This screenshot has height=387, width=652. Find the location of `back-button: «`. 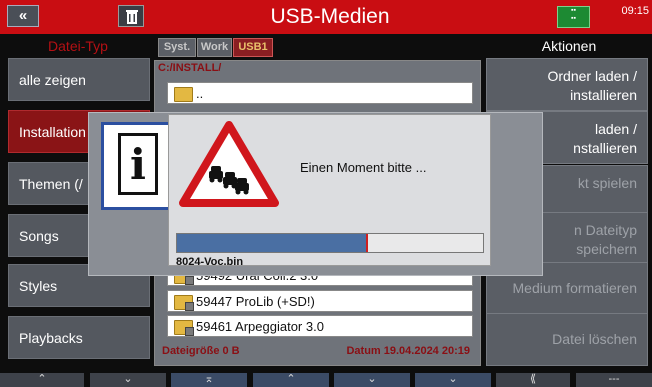

back-button: « is located at coordinates (23, 16).